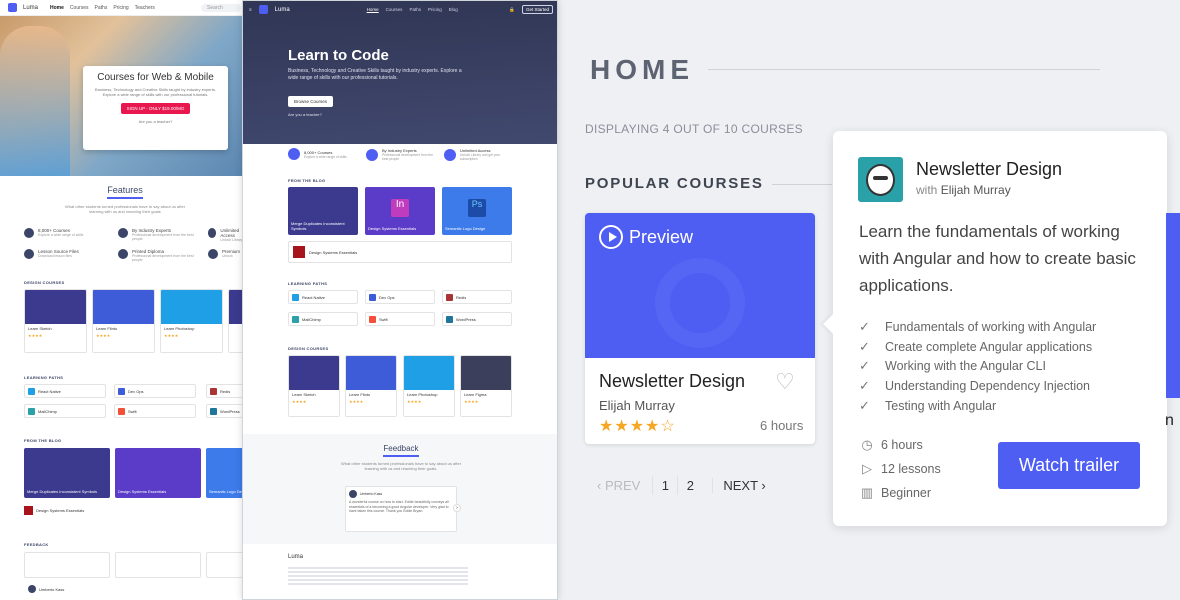 The width and height of the screenshot is (1180, 600). Describe the element at coordinates (123, 233) in the screenshot. I see `experts-icon` at that location.